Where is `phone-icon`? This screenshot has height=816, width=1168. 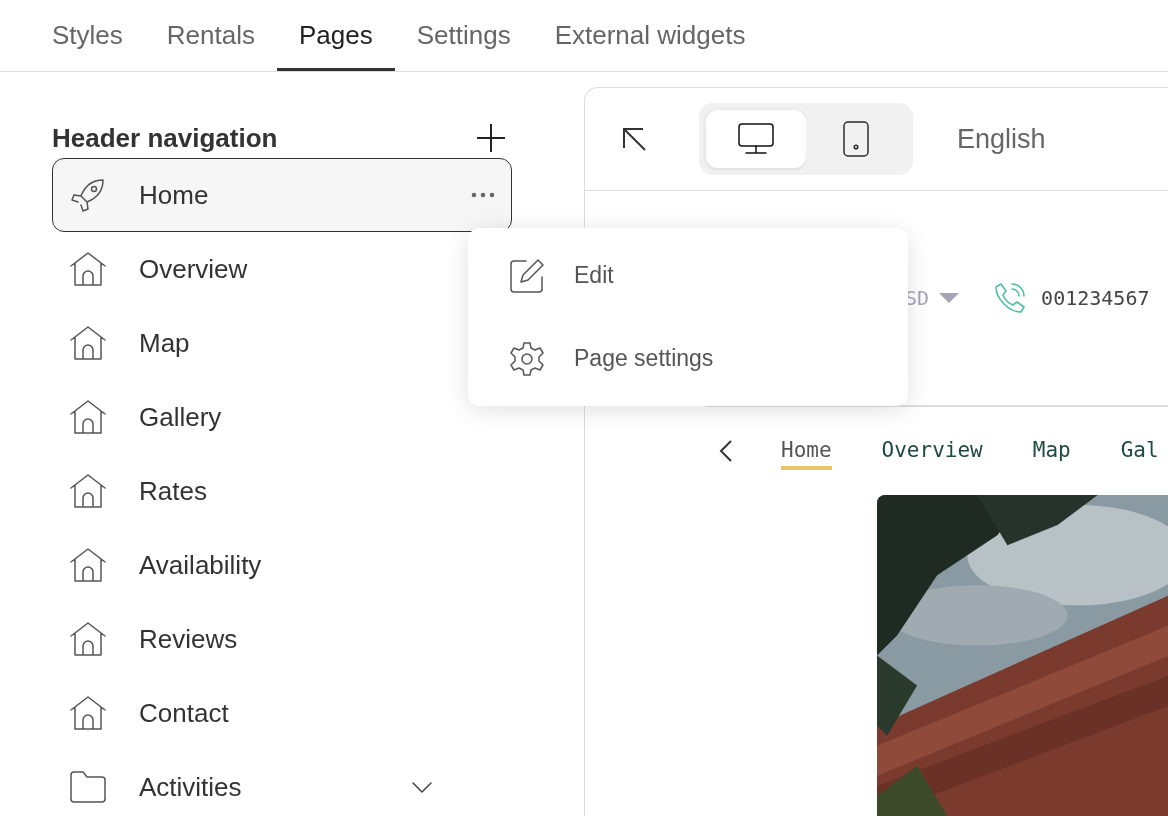 phone-icon is located at coordinates (1010, 298).